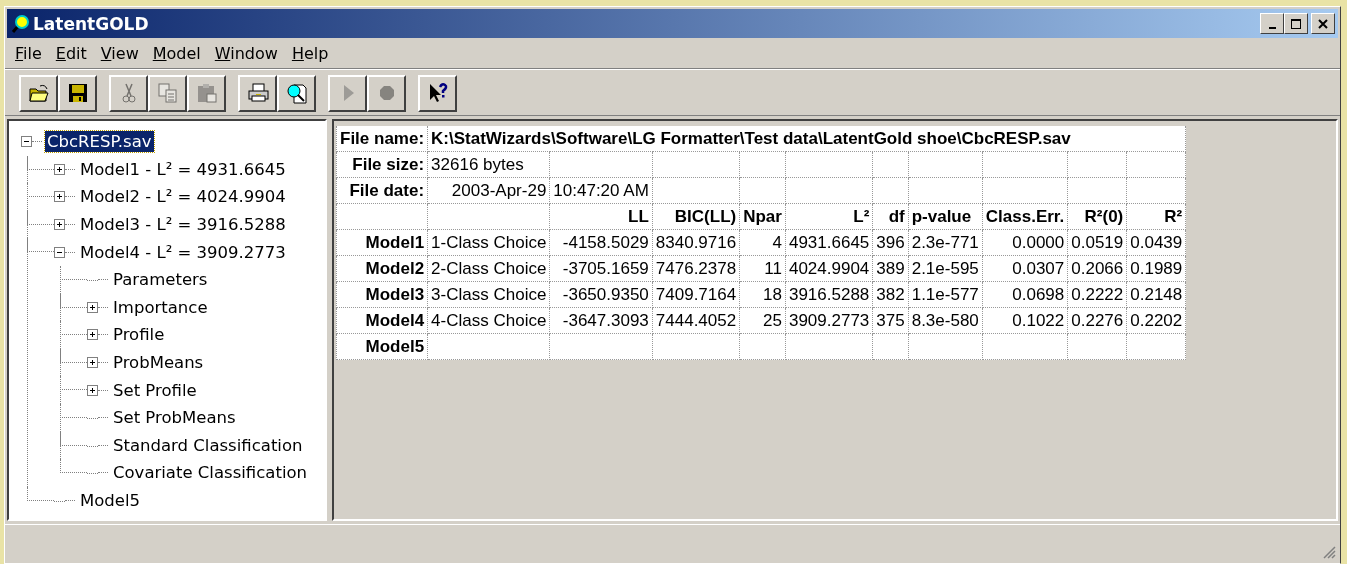  What do you see at coordinates (311, 53) in the screenshot?
I see `menu-item: Help` at bounding box center [311, 53].